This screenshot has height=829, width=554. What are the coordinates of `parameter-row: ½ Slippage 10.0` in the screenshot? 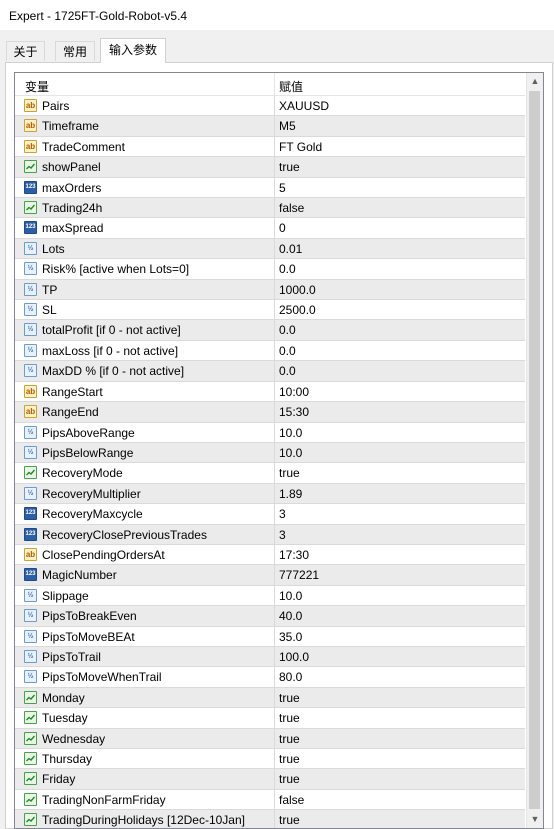 It's located at (270, 596).